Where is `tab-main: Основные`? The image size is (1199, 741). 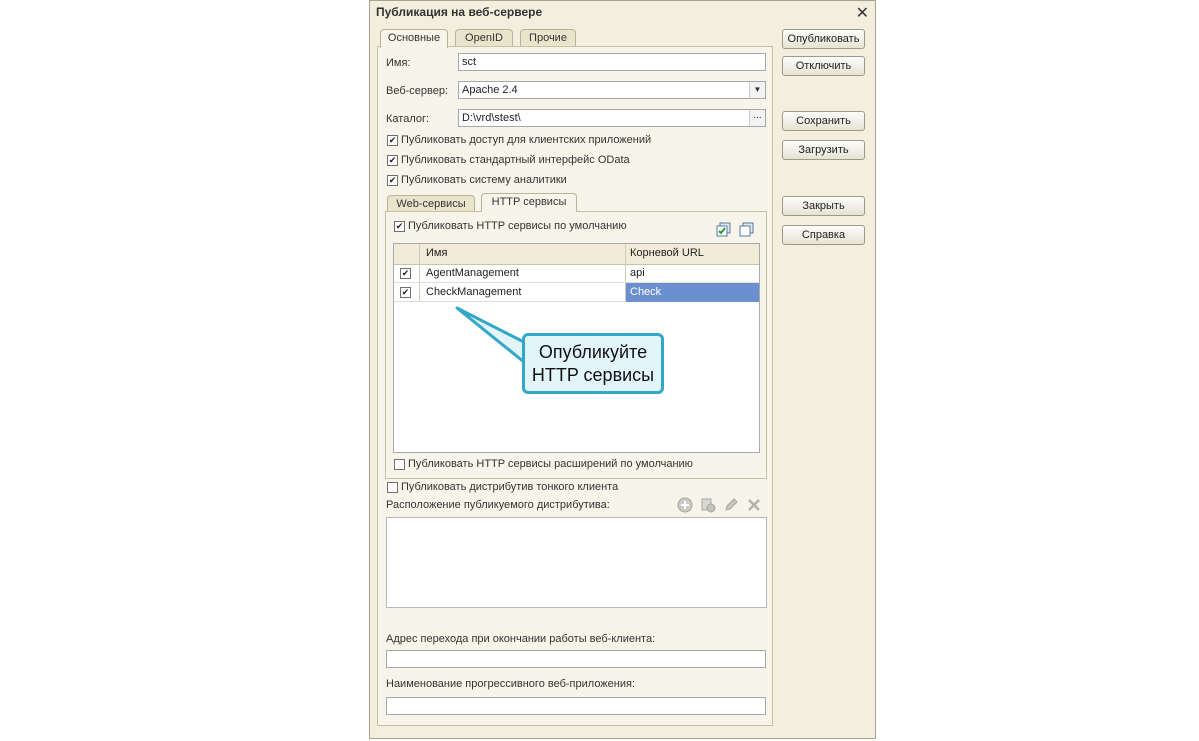
tab-main: Основные is located at coordinates (414, 38).